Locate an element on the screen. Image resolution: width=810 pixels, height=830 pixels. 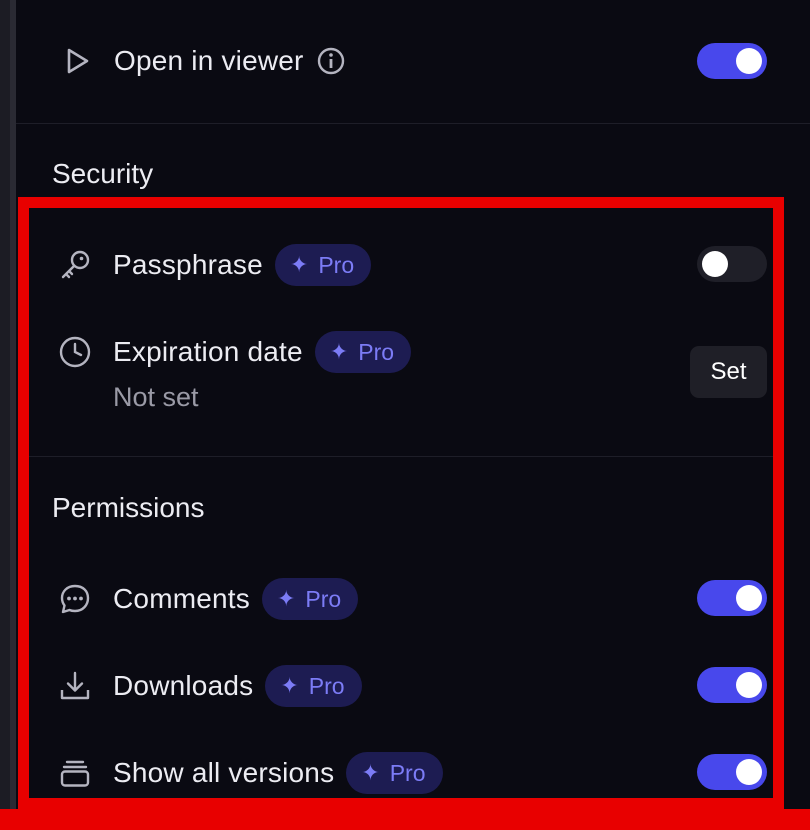
downloads-label: Downloads is located at coordinates (183, 685).